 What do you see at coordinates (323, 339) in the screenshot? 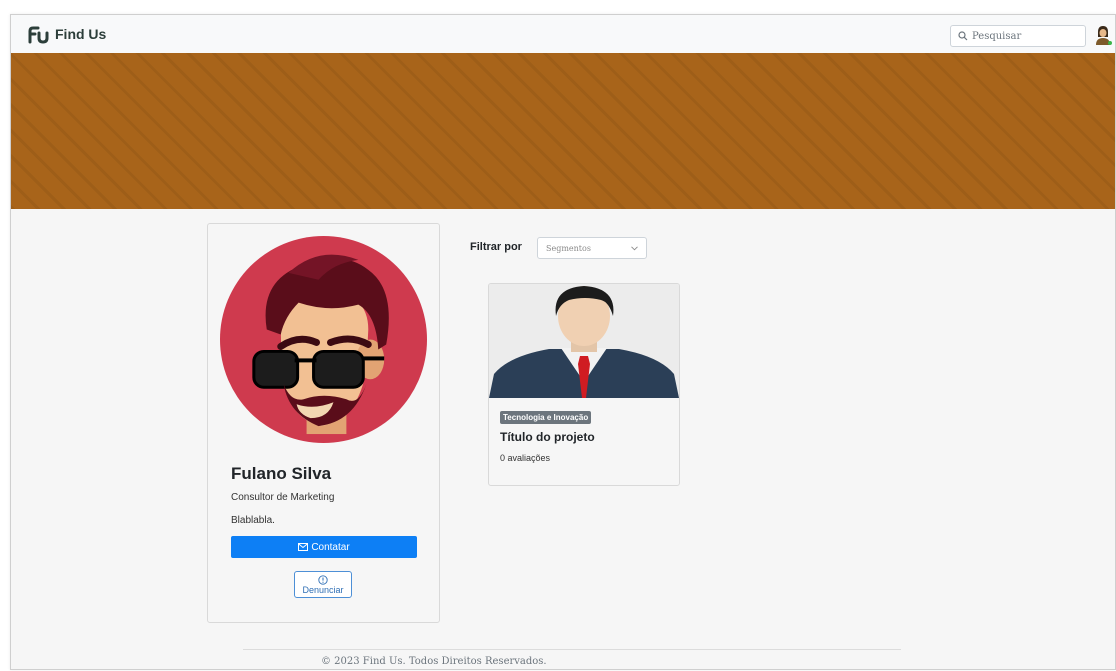
I see `profile-avatar` at bounding box center [323, 339].